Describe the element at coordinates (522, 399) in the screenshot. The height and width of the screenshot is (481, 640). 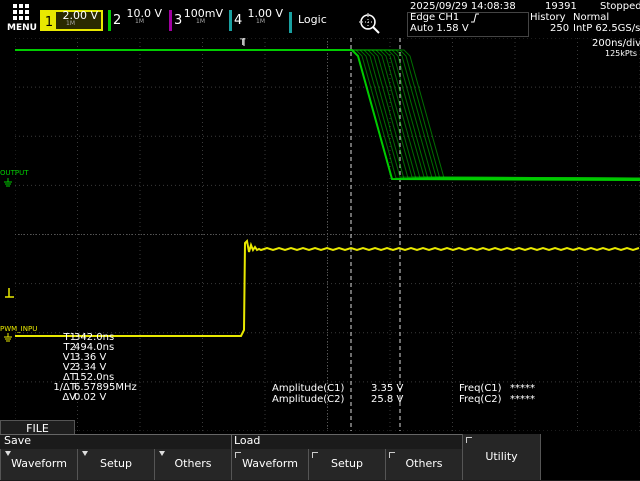
I see `freq-c2-value: *****` at that location.